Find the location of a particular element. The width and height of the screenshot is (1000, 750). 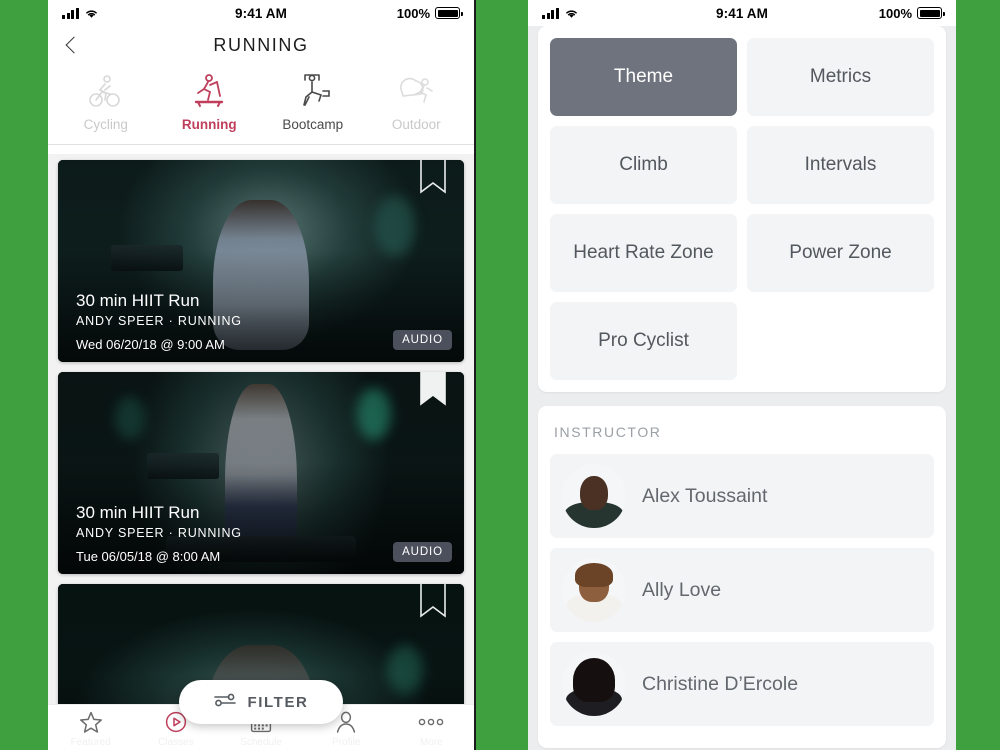

filter-button: FILTER is located at coordinates (261, 702).